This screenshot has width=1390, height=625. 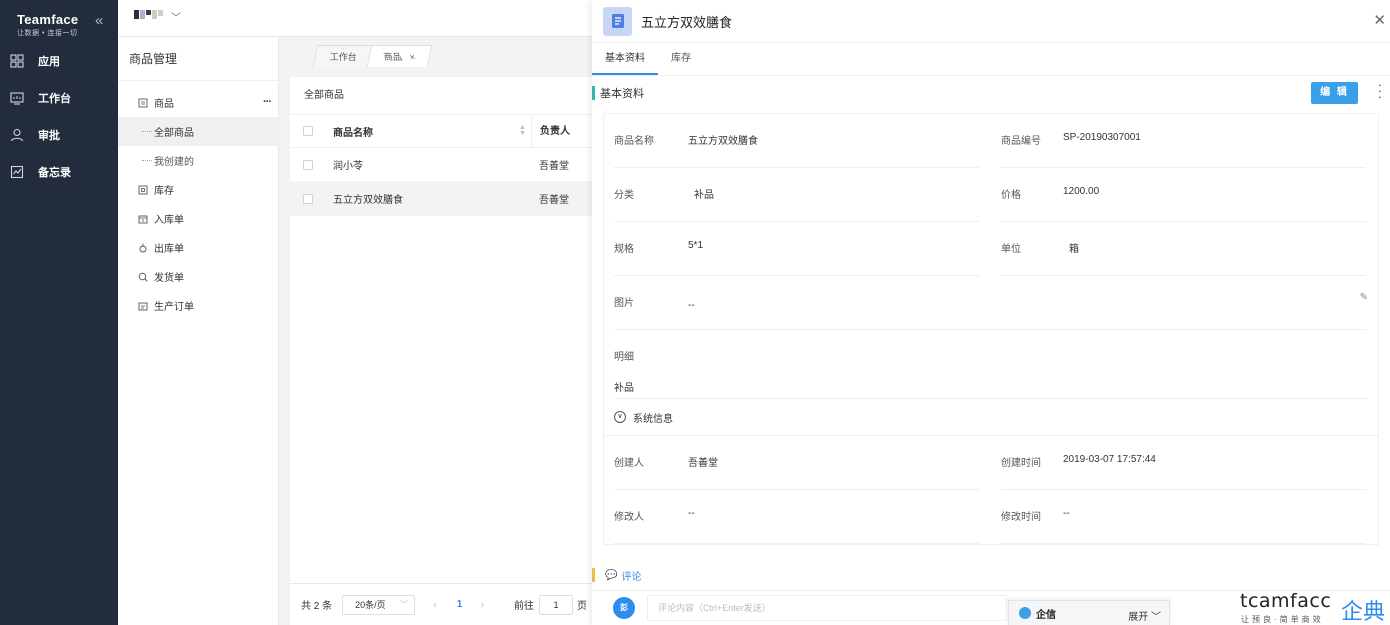 I want to click on total-count: 共 2 条, so click(x=317, y=606).